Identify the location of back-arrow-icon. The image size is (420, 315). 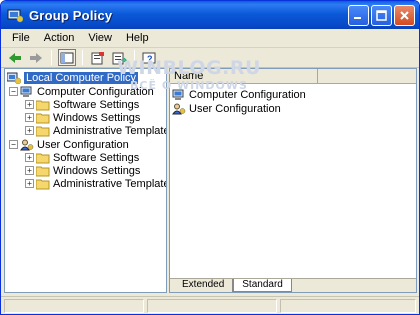
(15, 57).